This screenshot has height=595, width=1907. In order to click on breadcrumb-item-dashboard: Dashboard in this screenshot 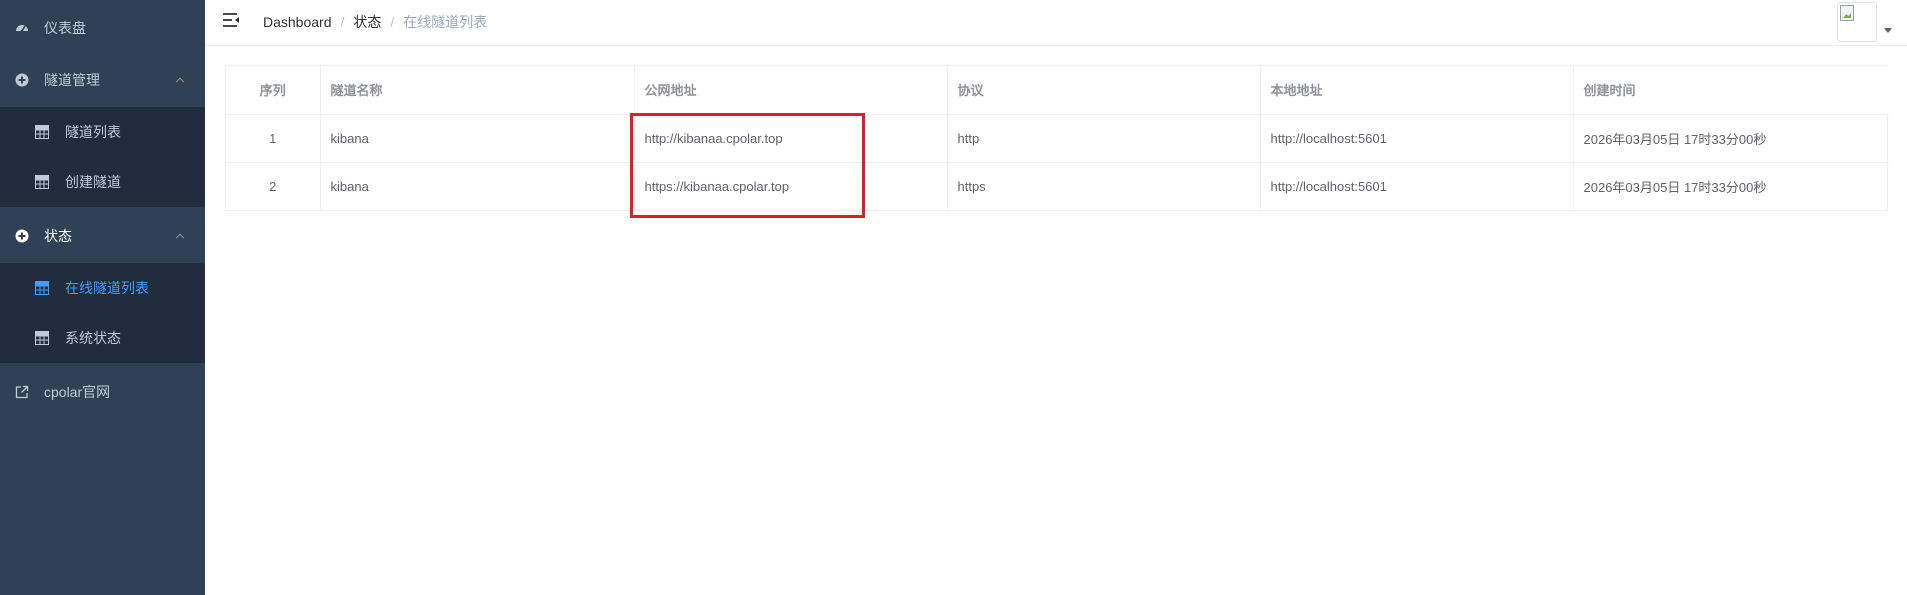, I will do `click(297, 22)`.